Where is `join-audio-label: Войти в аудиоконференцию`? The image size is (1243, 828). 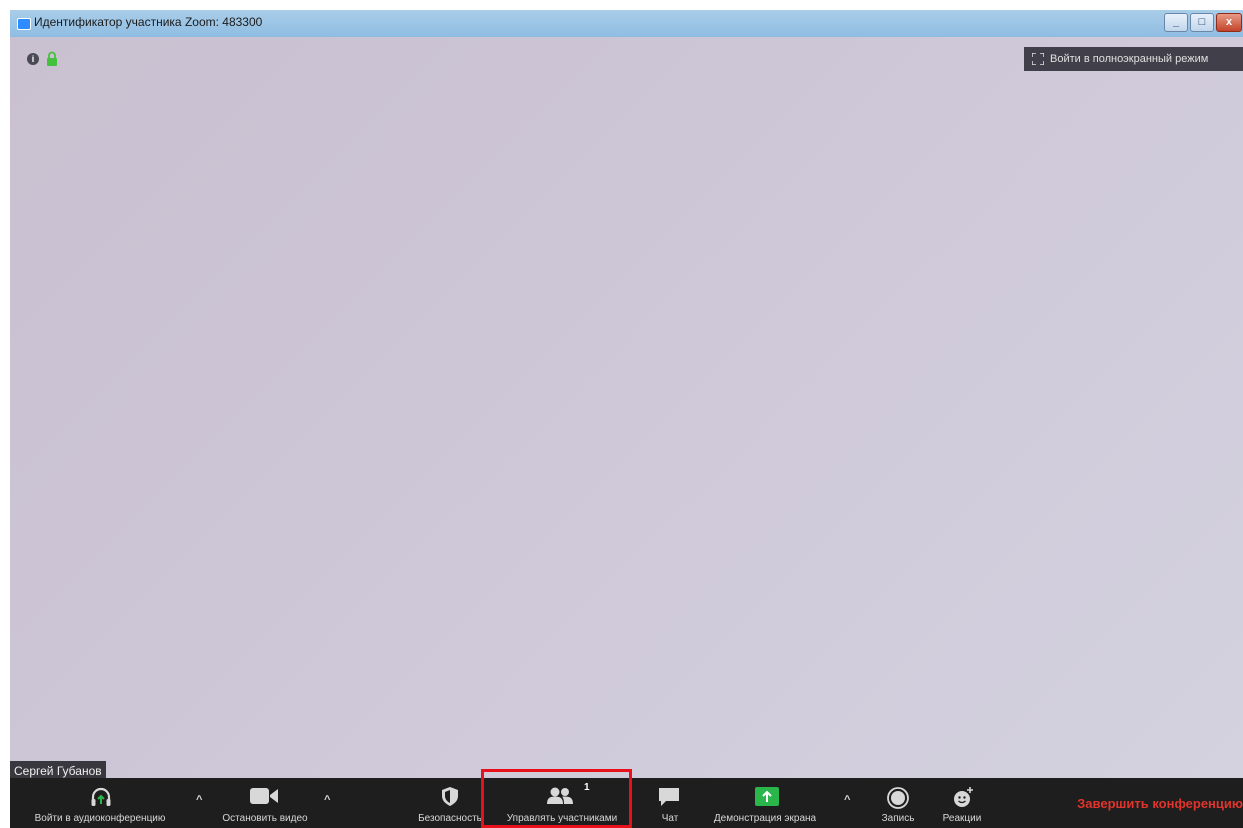
join-audio-label: Войти в аудиоконференцию is located at coordinates (100, 818).